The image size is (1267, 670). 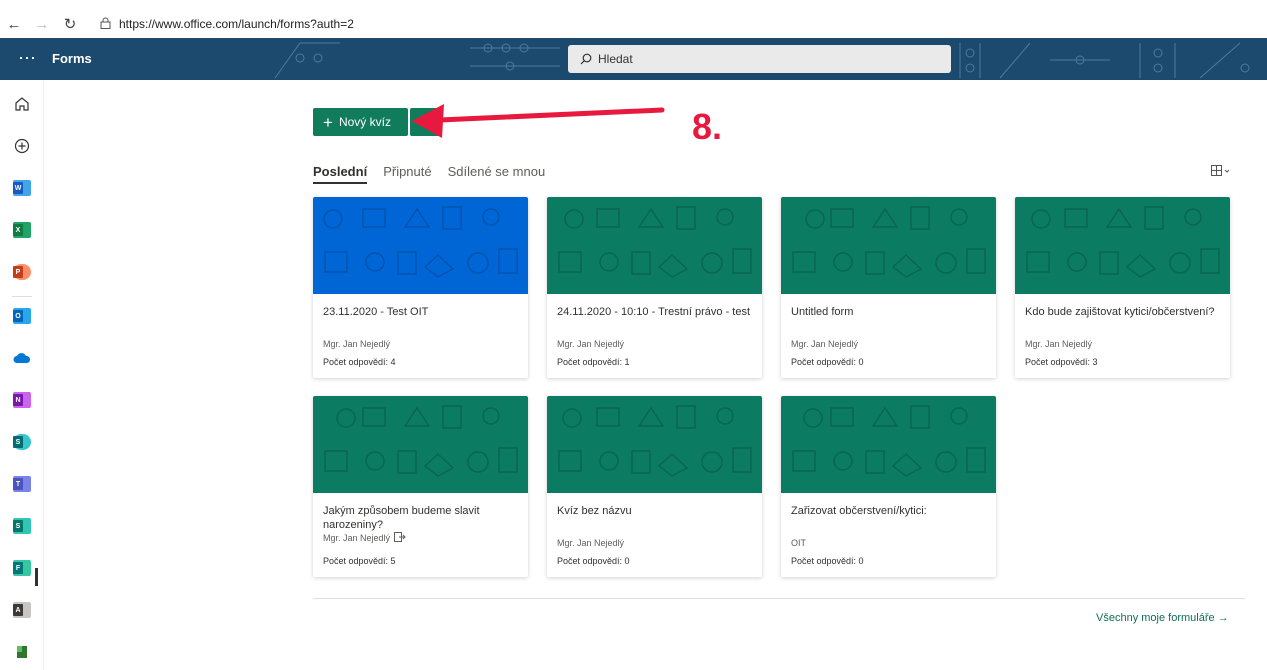 What do you see at coordinates (779, 598) in the screenshot?
I see `content-divider` at bounding box center [779, 598].